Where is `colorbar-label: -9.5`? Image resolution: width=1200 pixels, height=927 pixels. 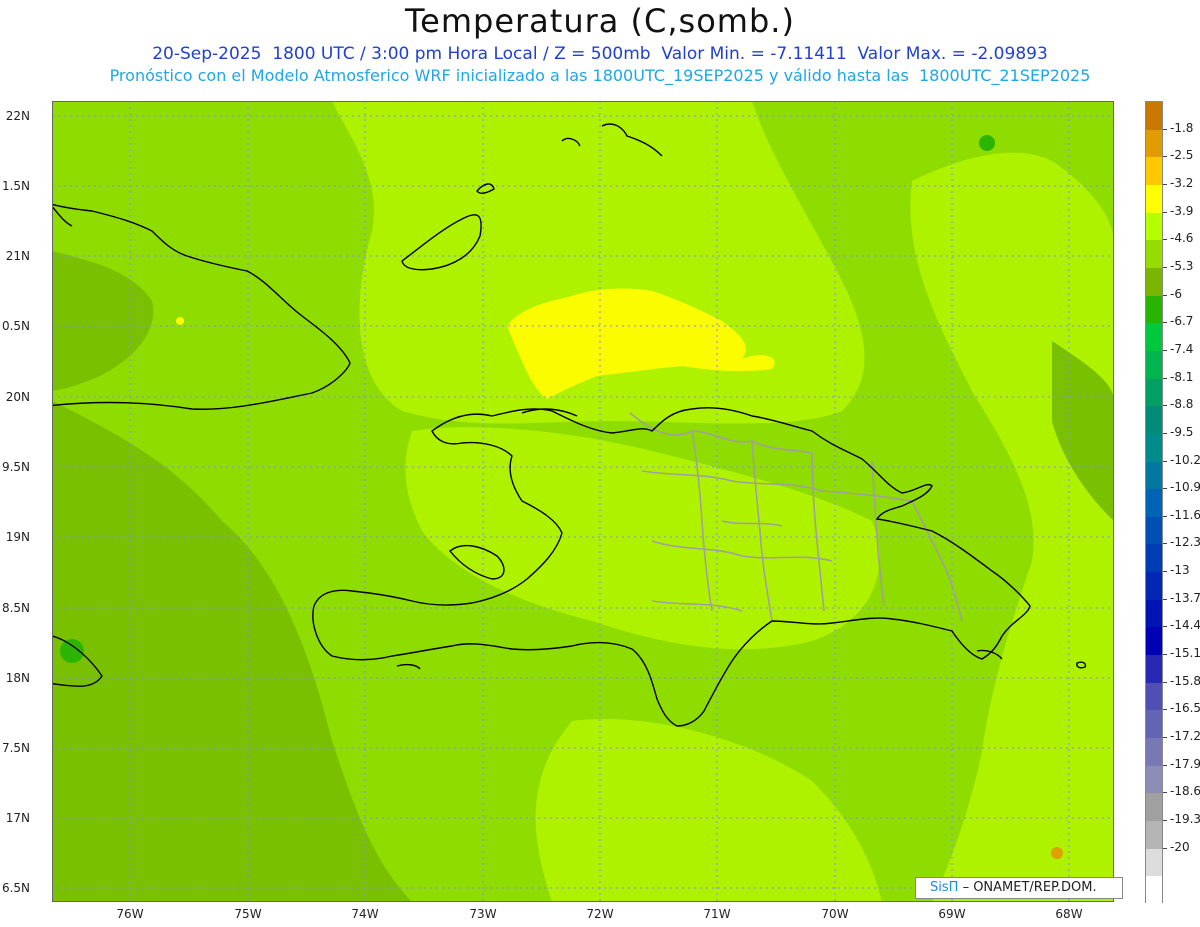 colorbar-label: -9.5 is located at coordinates (1182, 431).